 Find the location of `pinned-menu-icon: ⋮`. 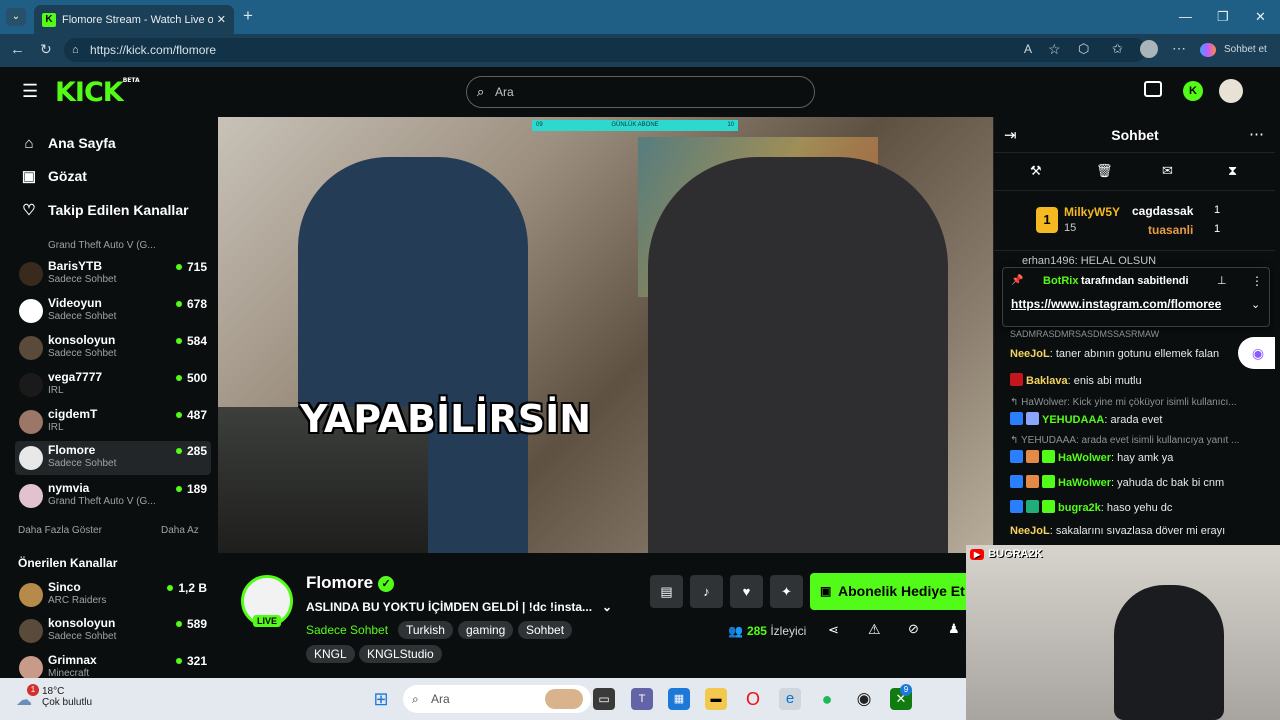

pinned-menu-icon: ⋮ is located at coordinates (1257, 281).